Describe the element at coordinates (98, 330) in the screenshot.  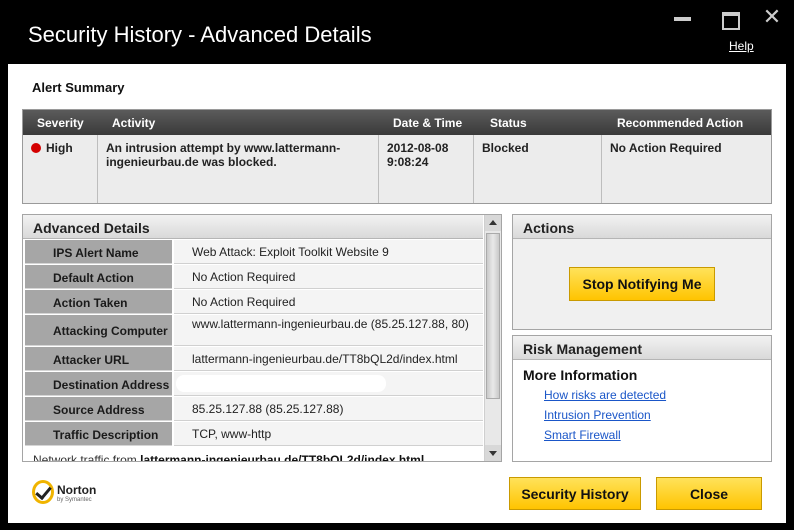
I see `detail-label: Attacking Computer` at that location.